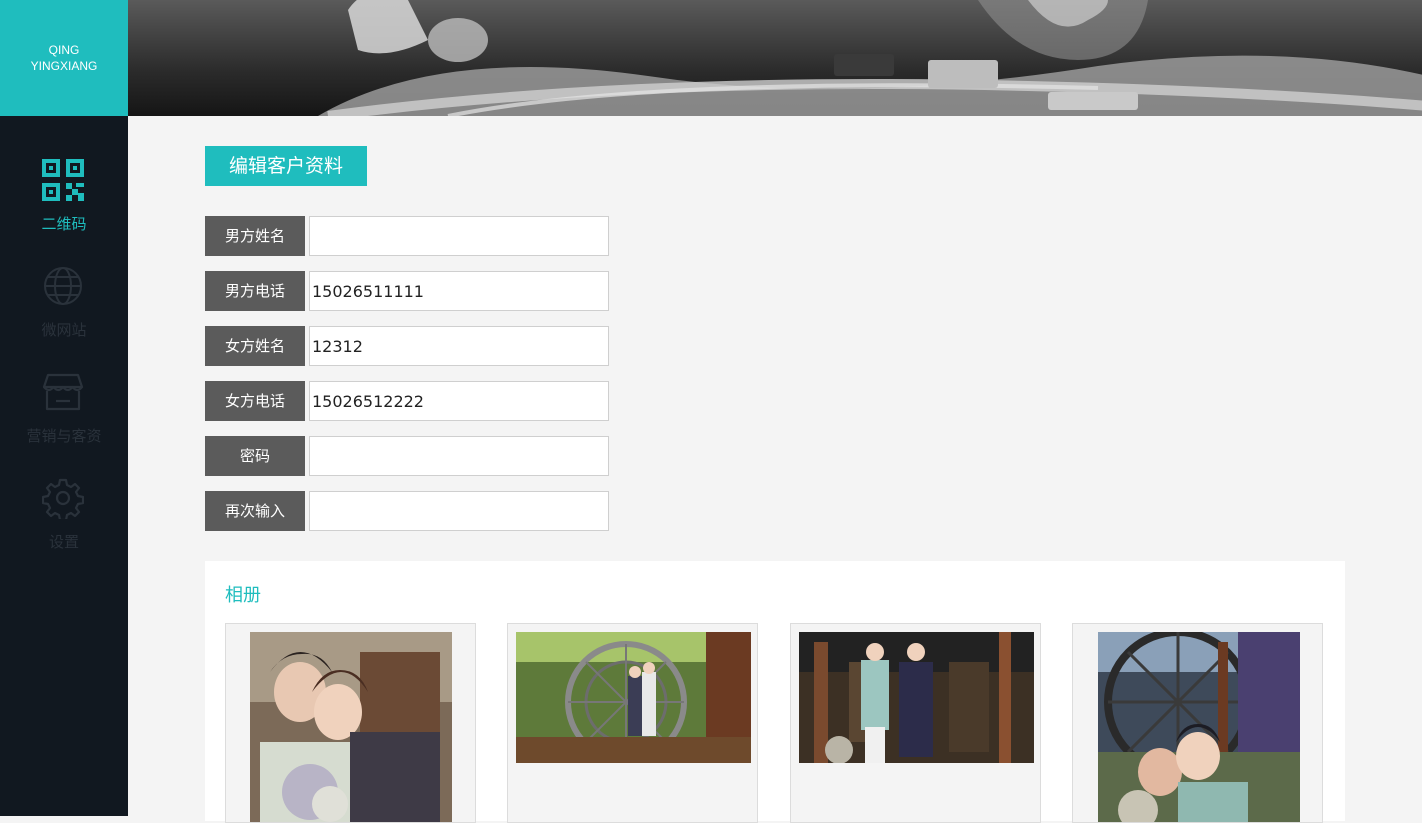  I want to click on sidebar-item-label: 微网站, so click(64, 330).